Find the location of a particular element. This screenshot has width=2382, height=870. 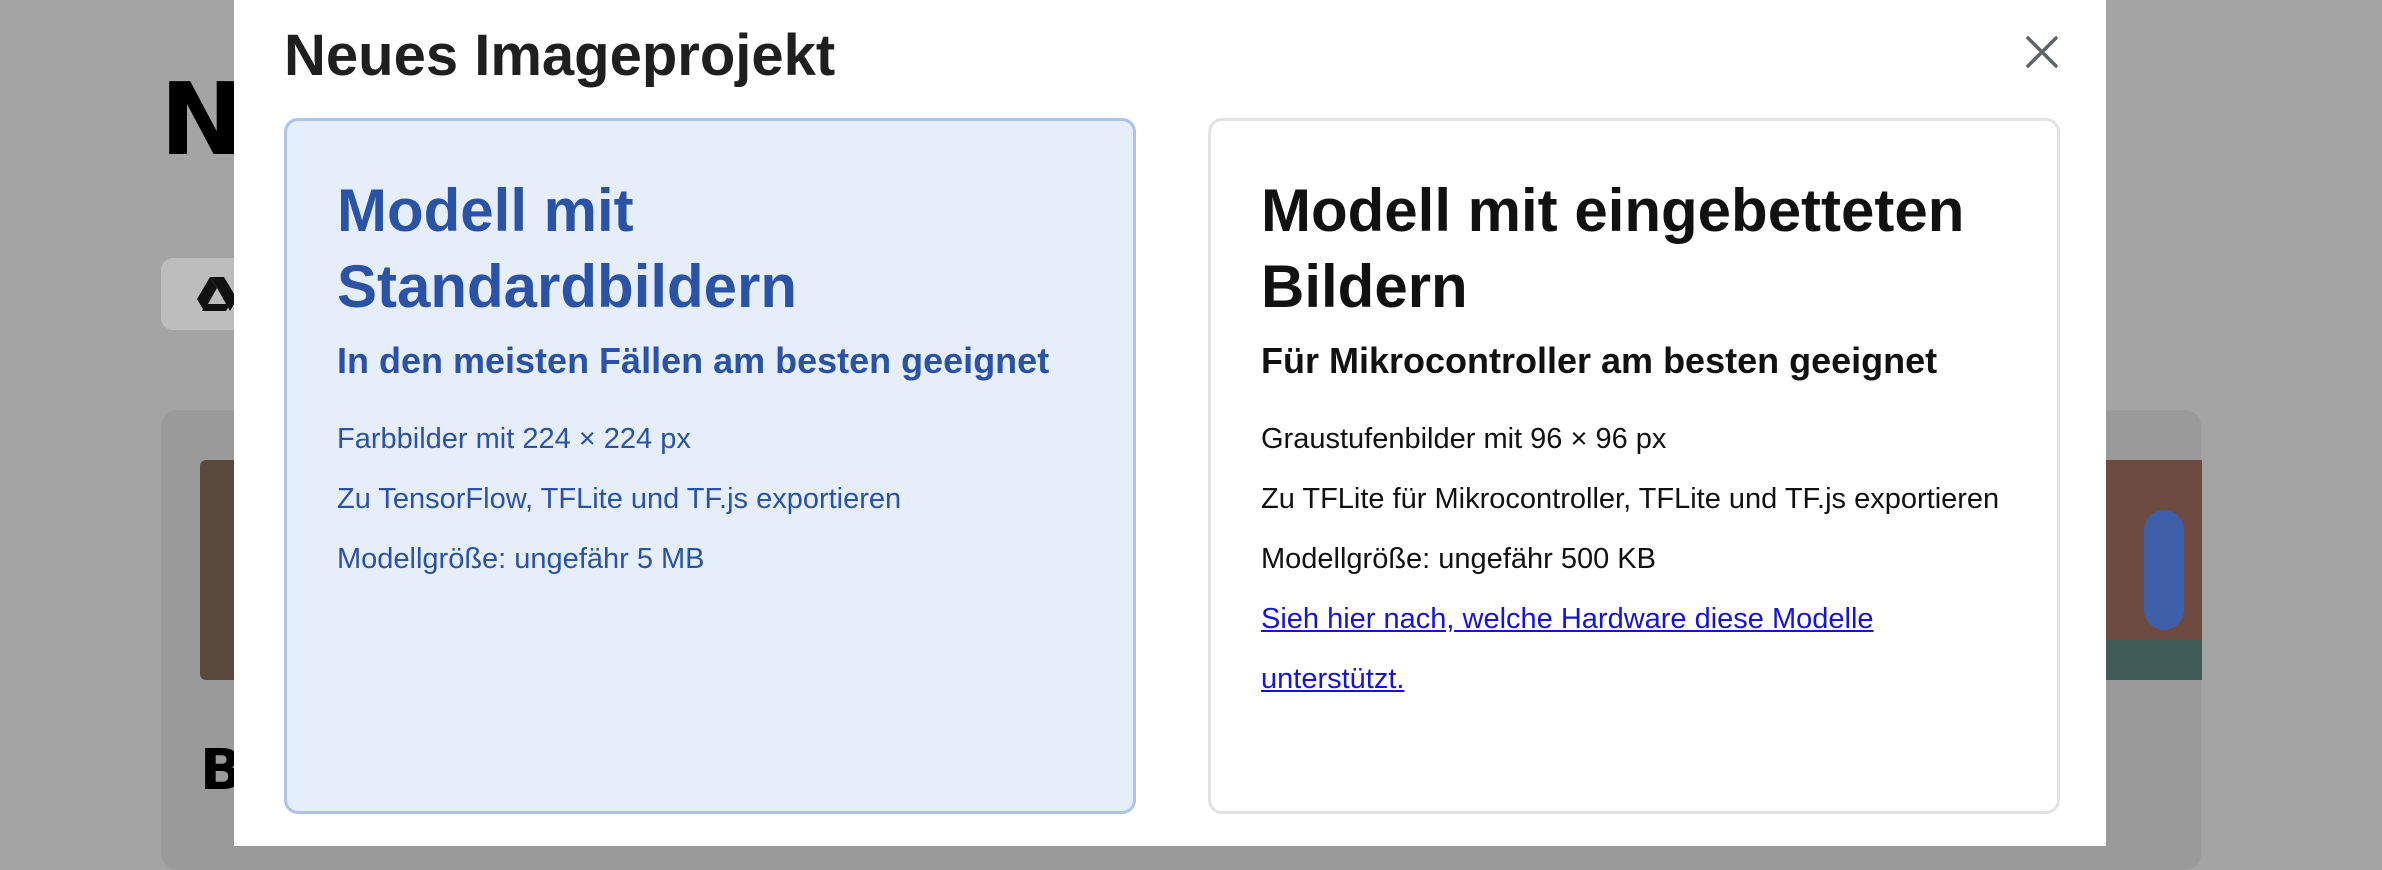

option-feature: Modellgröße: ungefähr 5 MB is located at coordinates (521, 559).